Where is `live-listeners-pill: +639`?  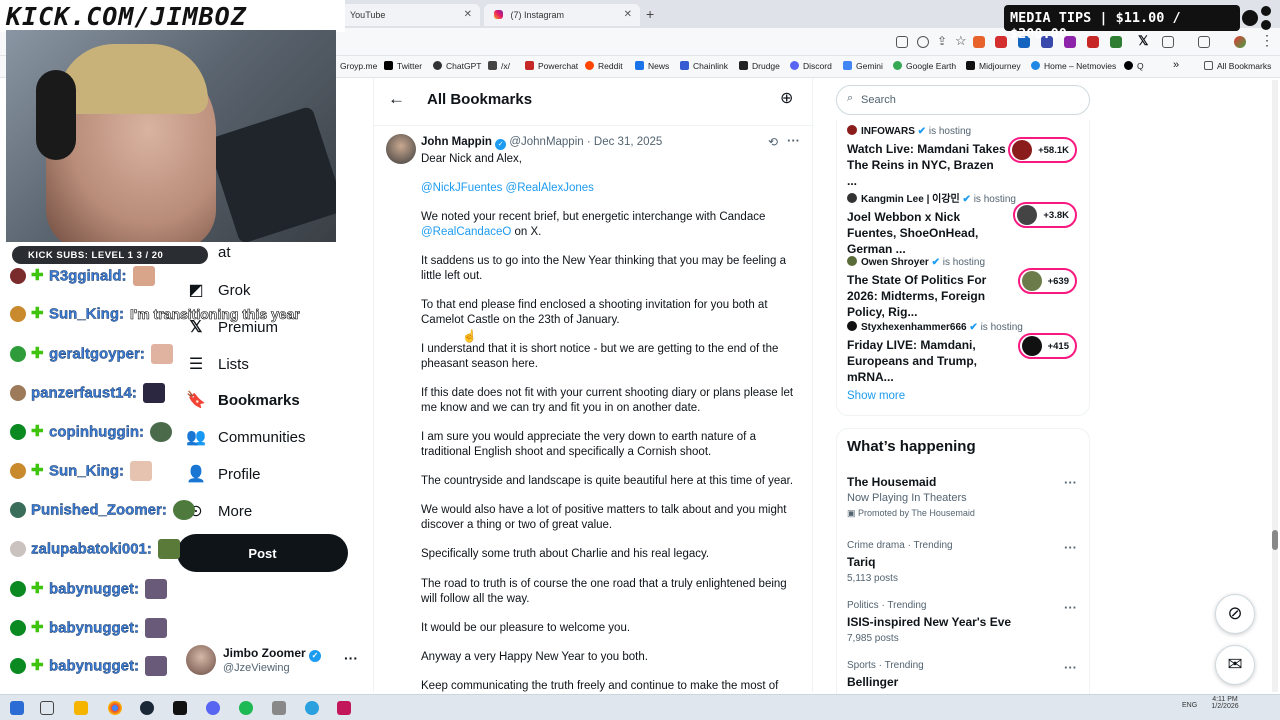 live-listeners-pill: +639 is located at coordinates (1047, 281).